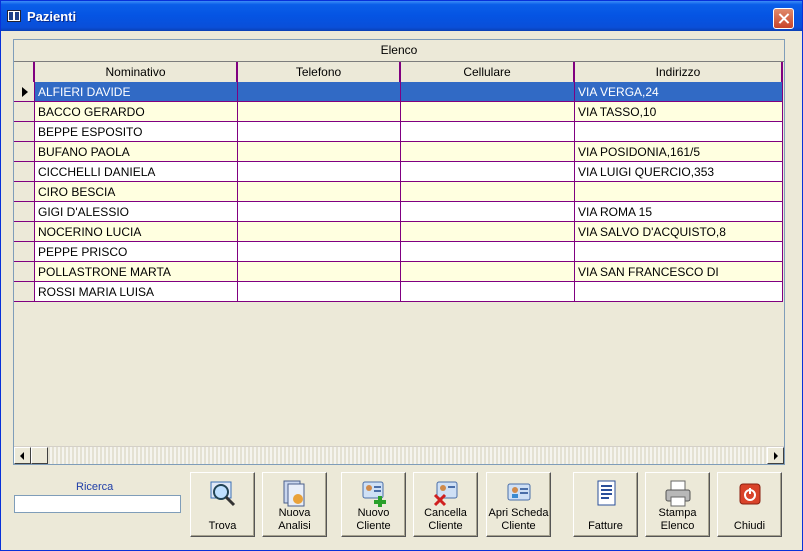 The height and width of the screenshot is (551, 803). I want to click on cell-nominativo: CICCHELLI DANIELA, so click(136, 172).